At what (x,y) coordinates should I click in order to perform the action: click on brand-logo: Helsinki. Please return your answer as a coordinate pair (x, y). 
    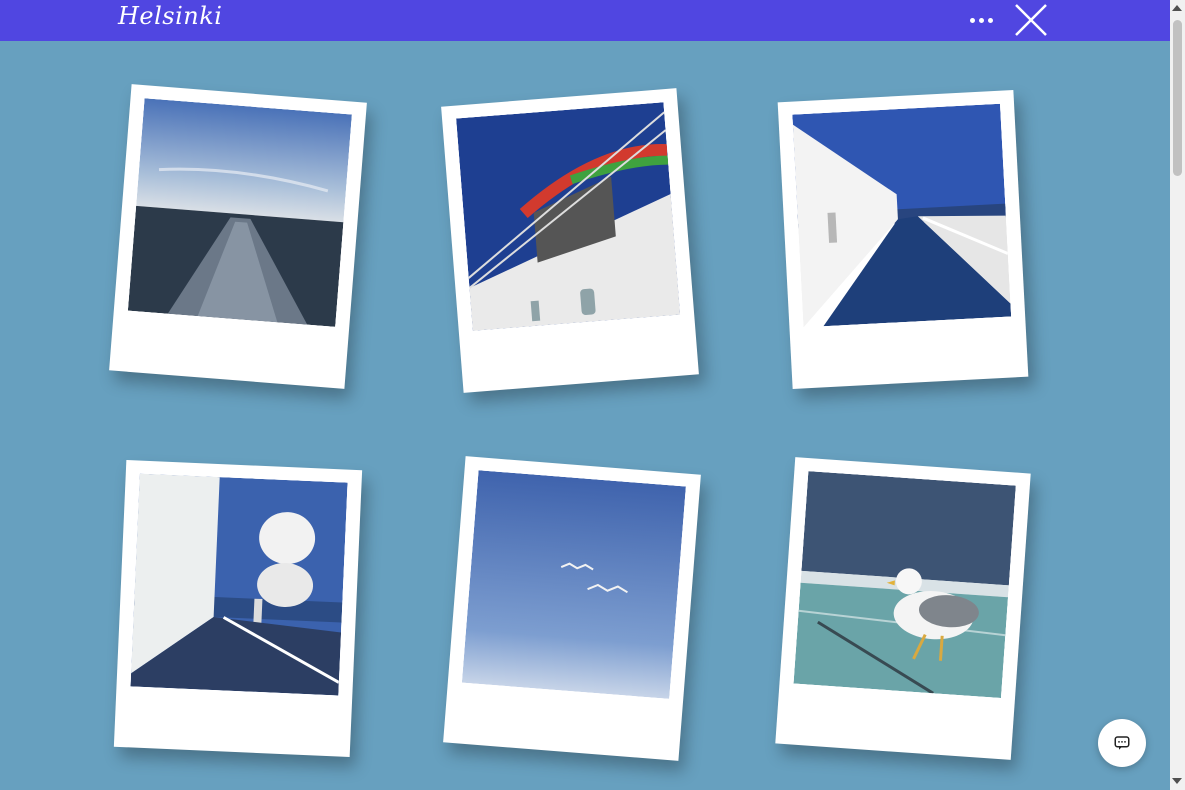
    Looking at the image, I should click on (170, 16).